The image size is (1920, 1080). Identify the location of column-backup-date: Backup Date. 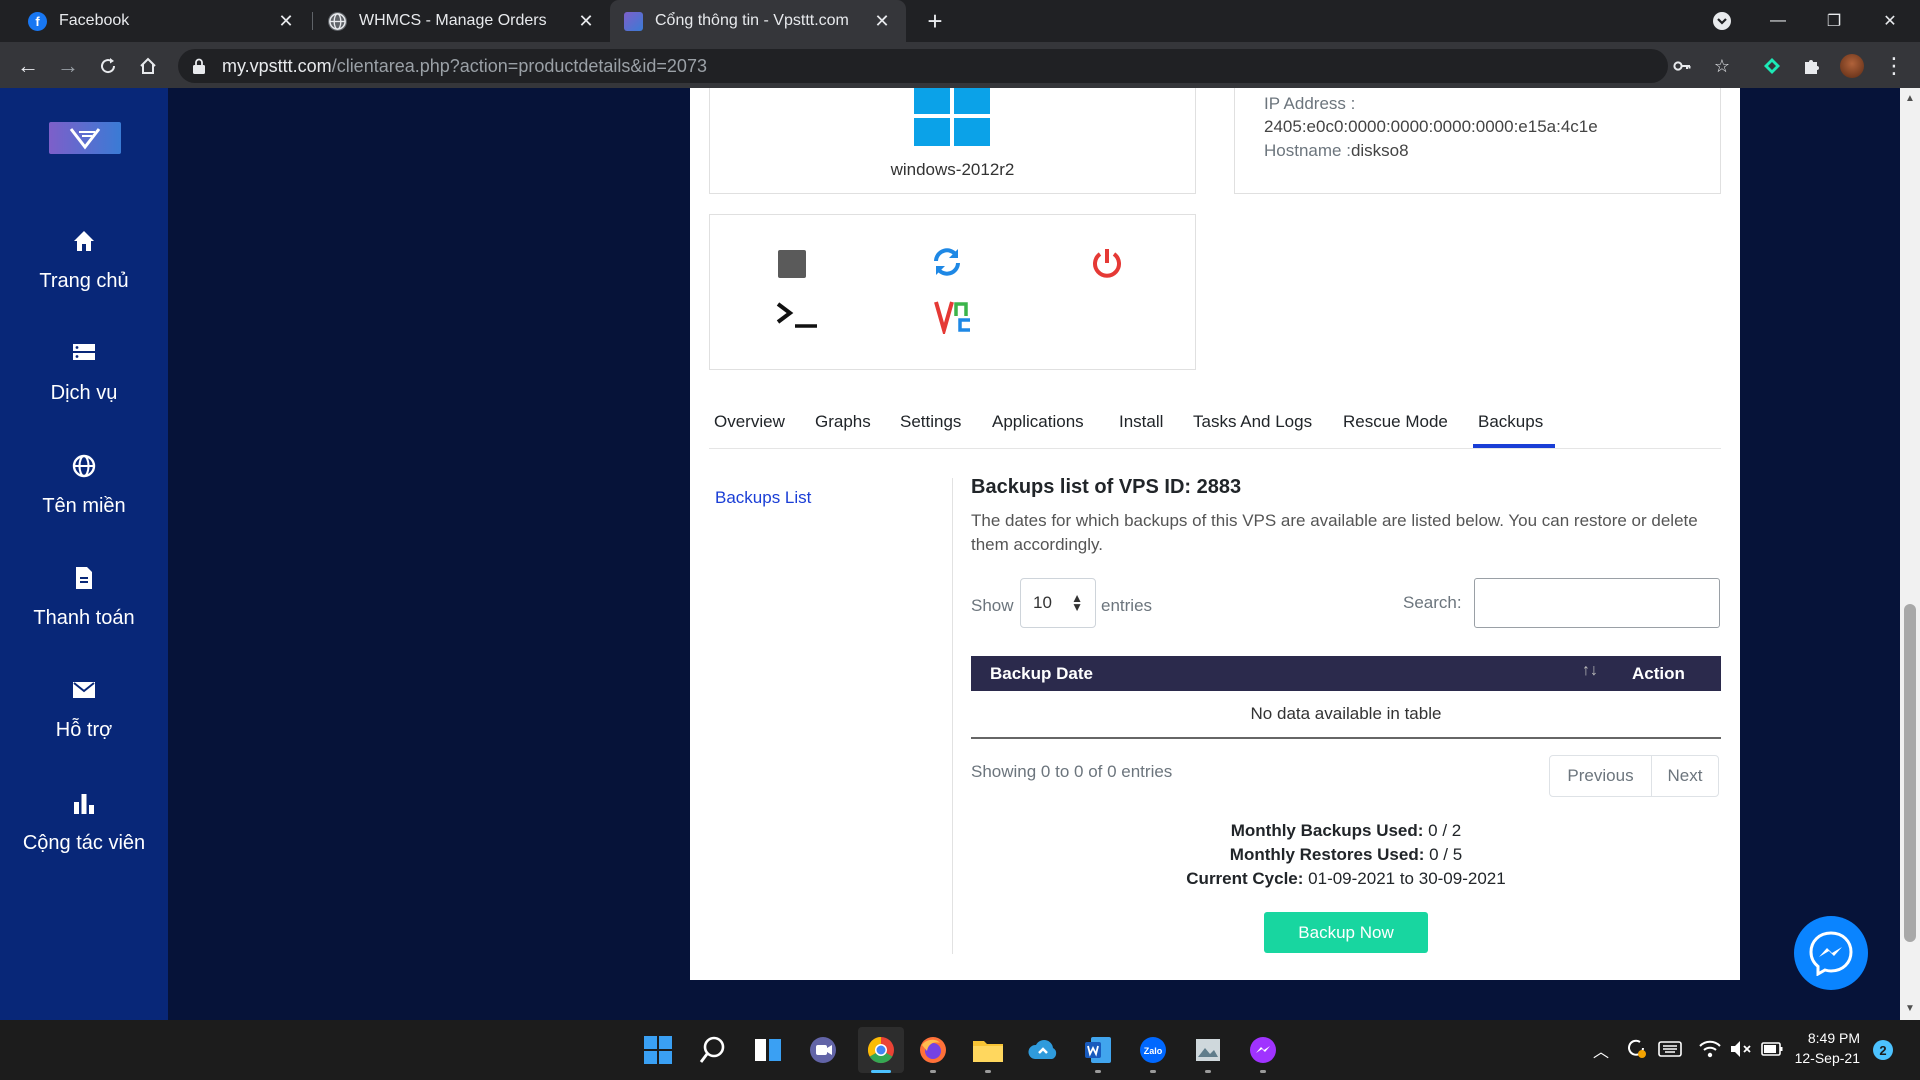
(1041, 674).